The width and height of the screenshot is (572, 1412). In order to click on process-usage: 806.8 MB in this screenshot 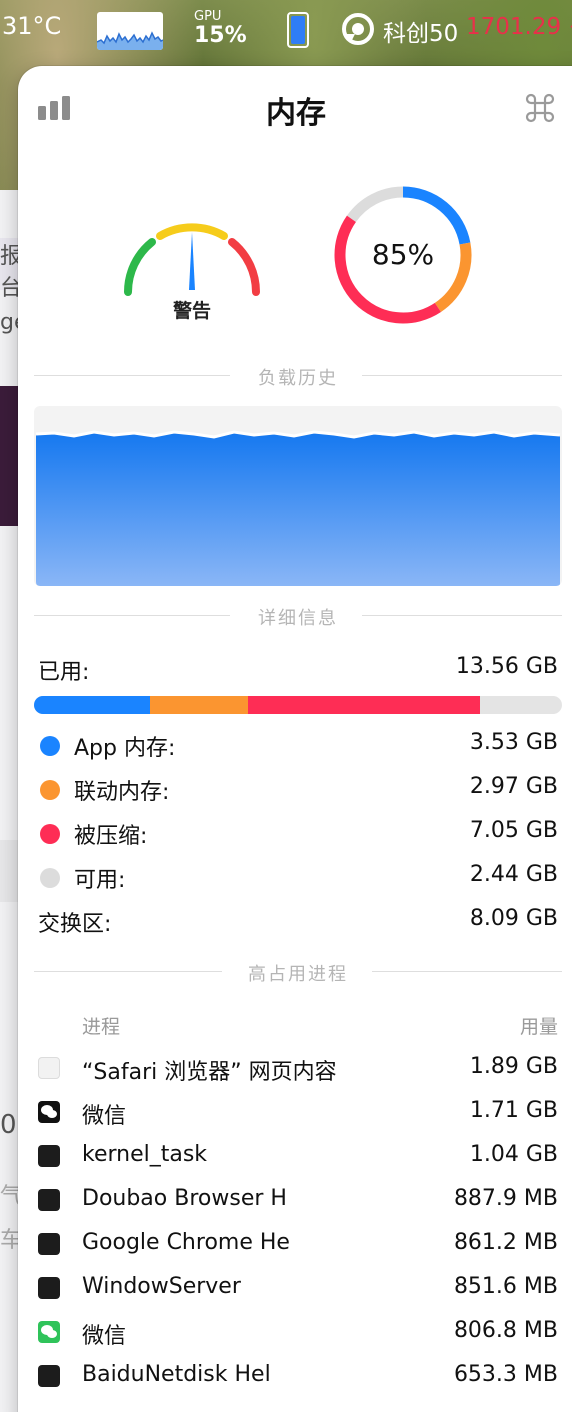, I will do `click(505, 1330)`.